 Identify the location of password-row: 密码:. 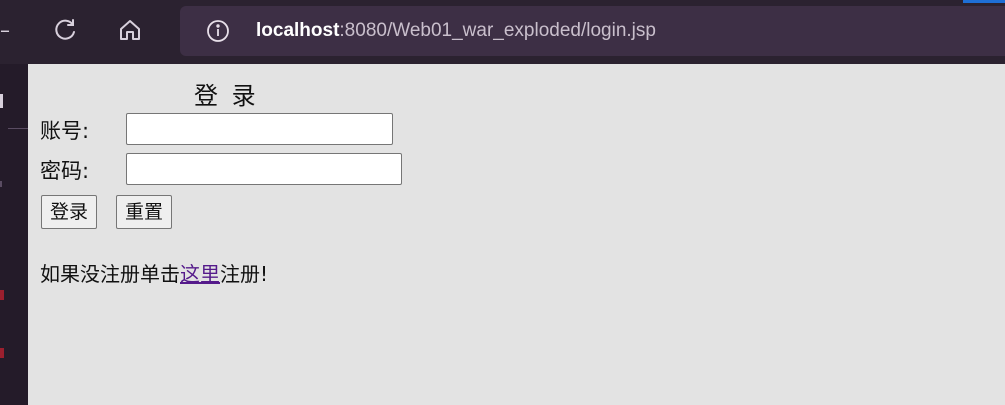
(240, 170).